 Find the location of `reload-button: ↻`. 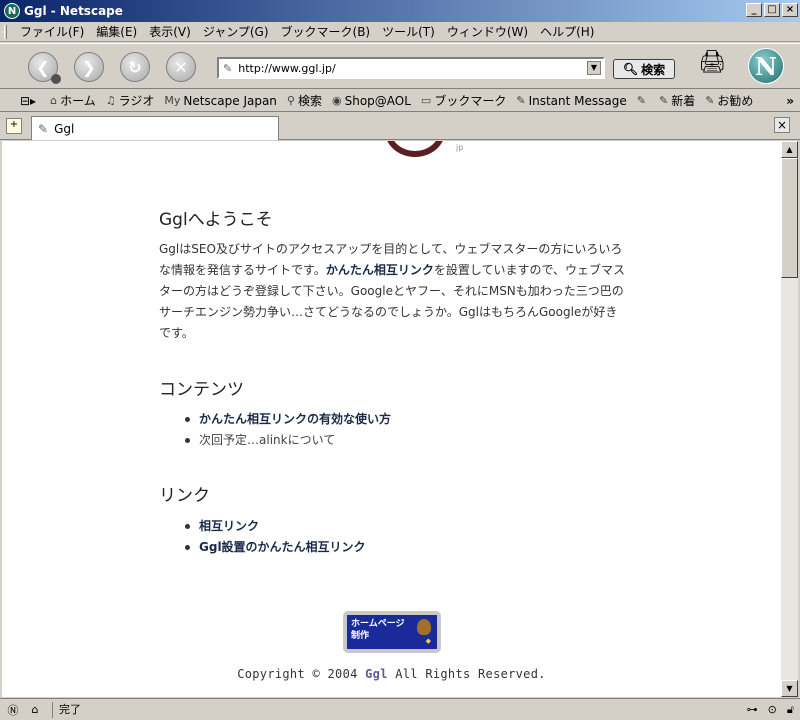

reload-button: ↻ is located at coordinates (135, 67).